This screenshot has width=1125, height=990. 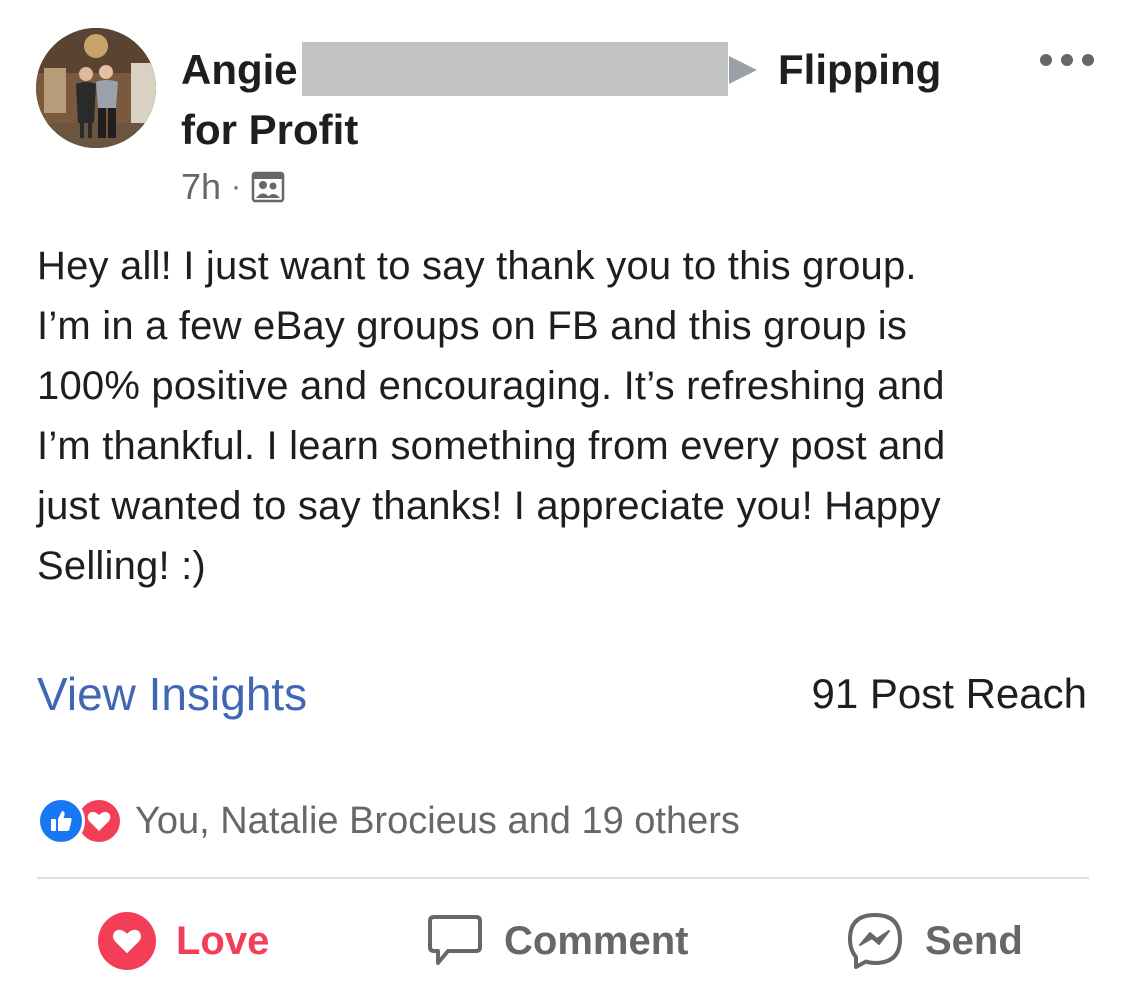 I want to click on redacted-name-block, so click(x=515, y=69).